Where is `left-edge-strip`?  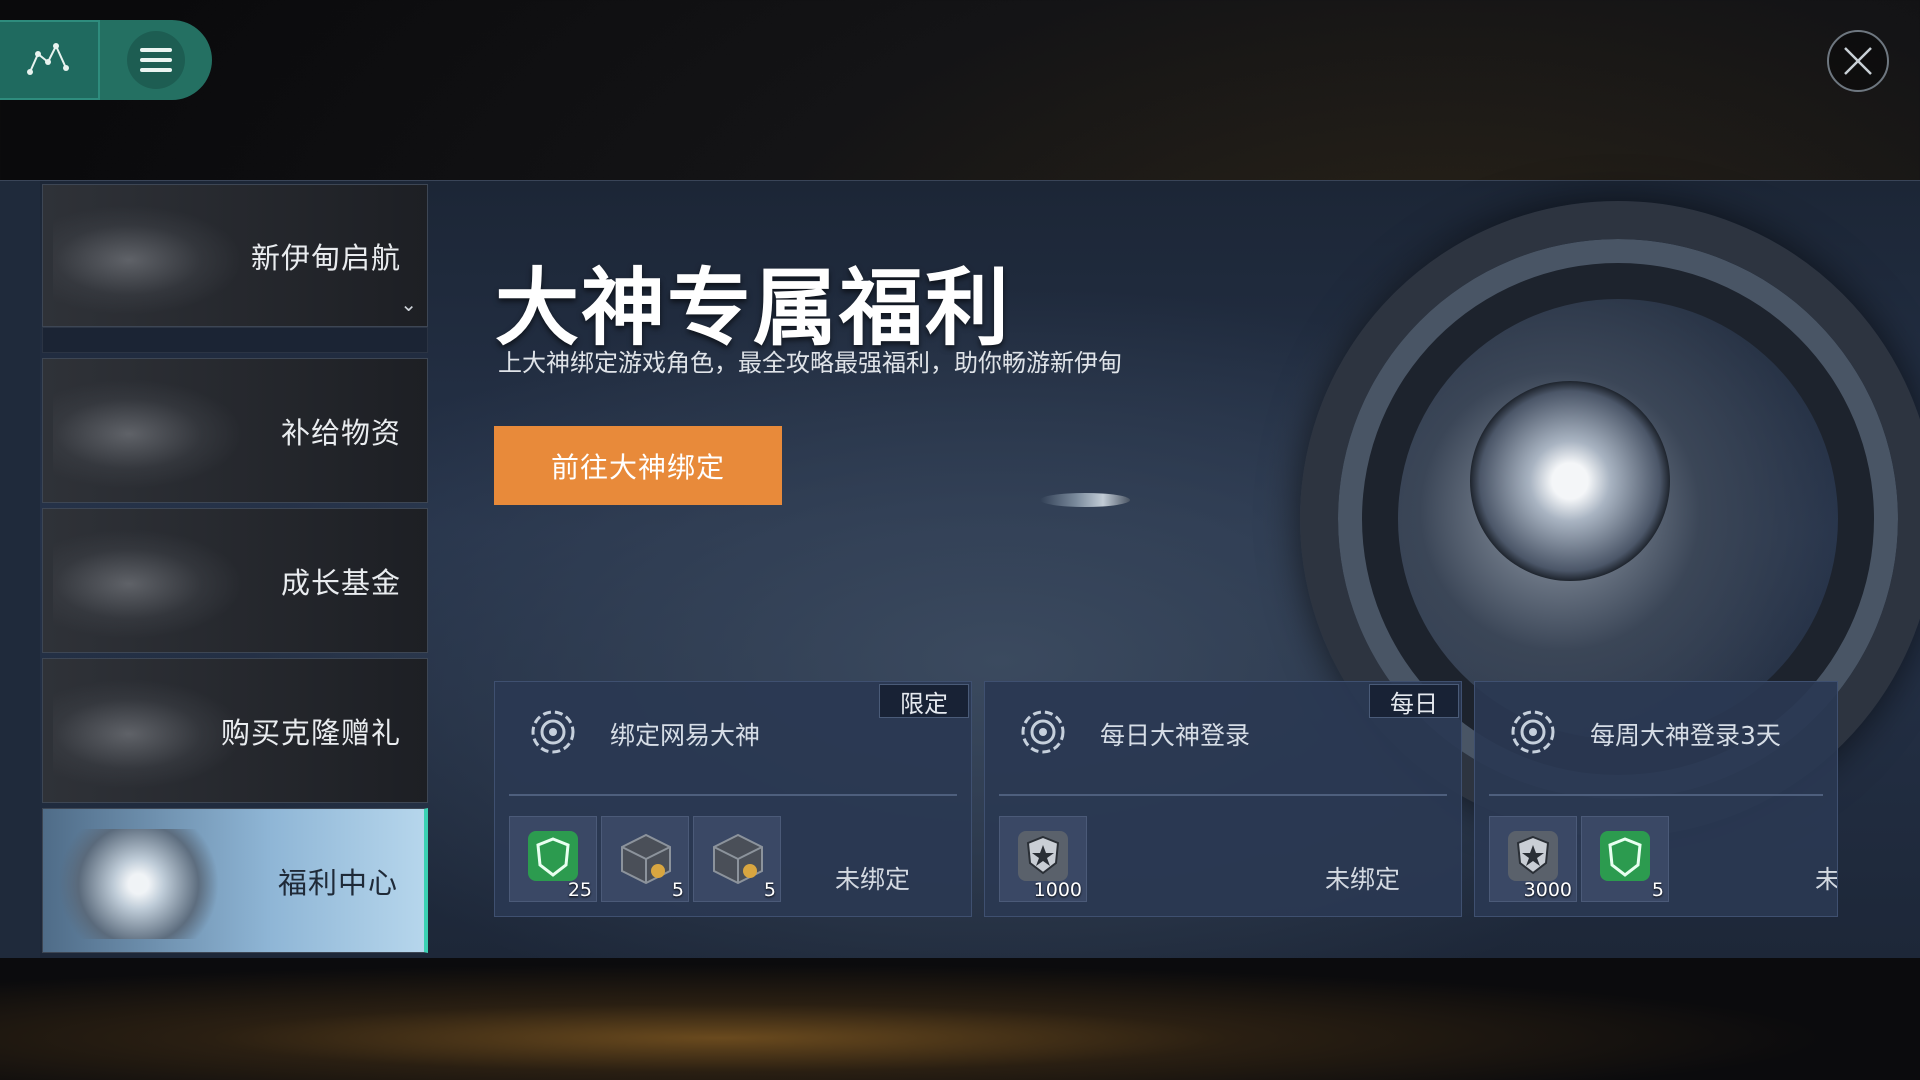 left-edge-strip is located at coordinates (20, 570).